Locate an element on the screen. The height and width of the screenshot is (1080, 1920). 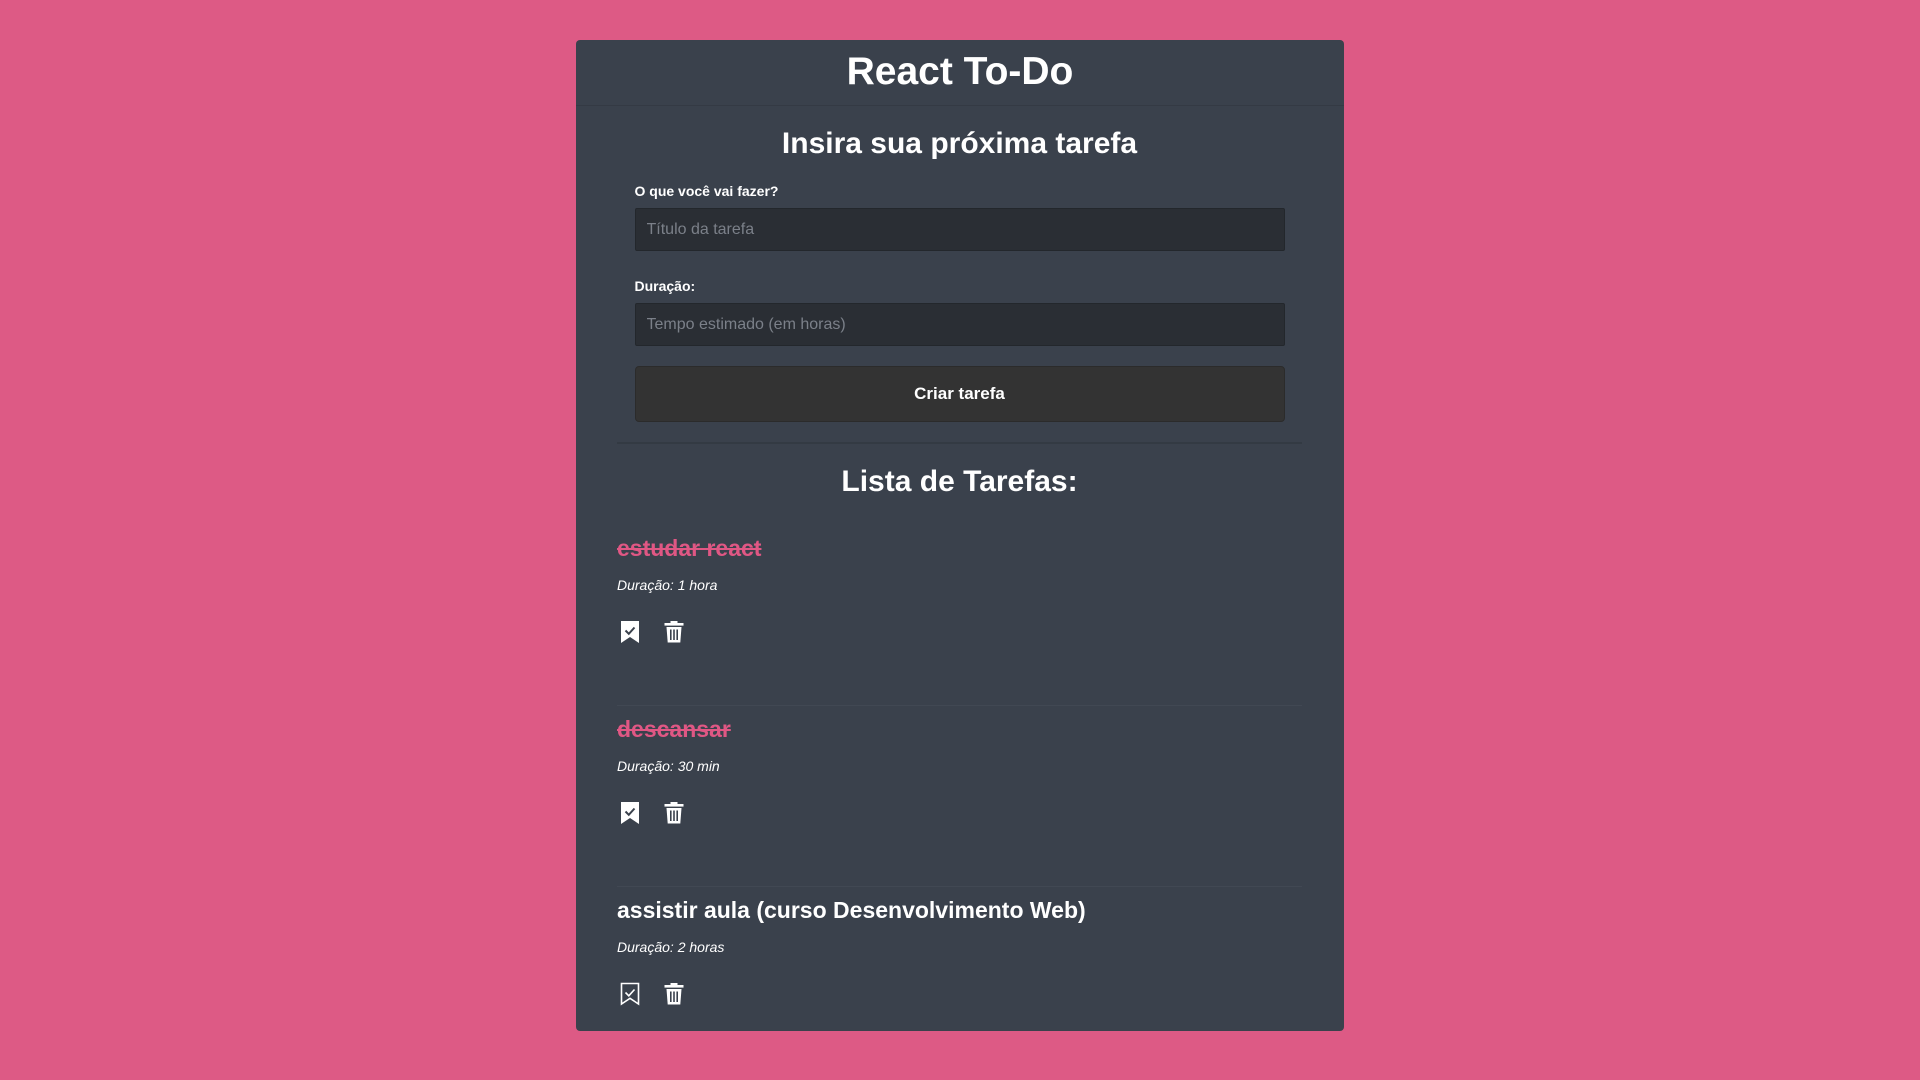
task-item: descansar Duração: 30 min is located at coordinates (959, 796).